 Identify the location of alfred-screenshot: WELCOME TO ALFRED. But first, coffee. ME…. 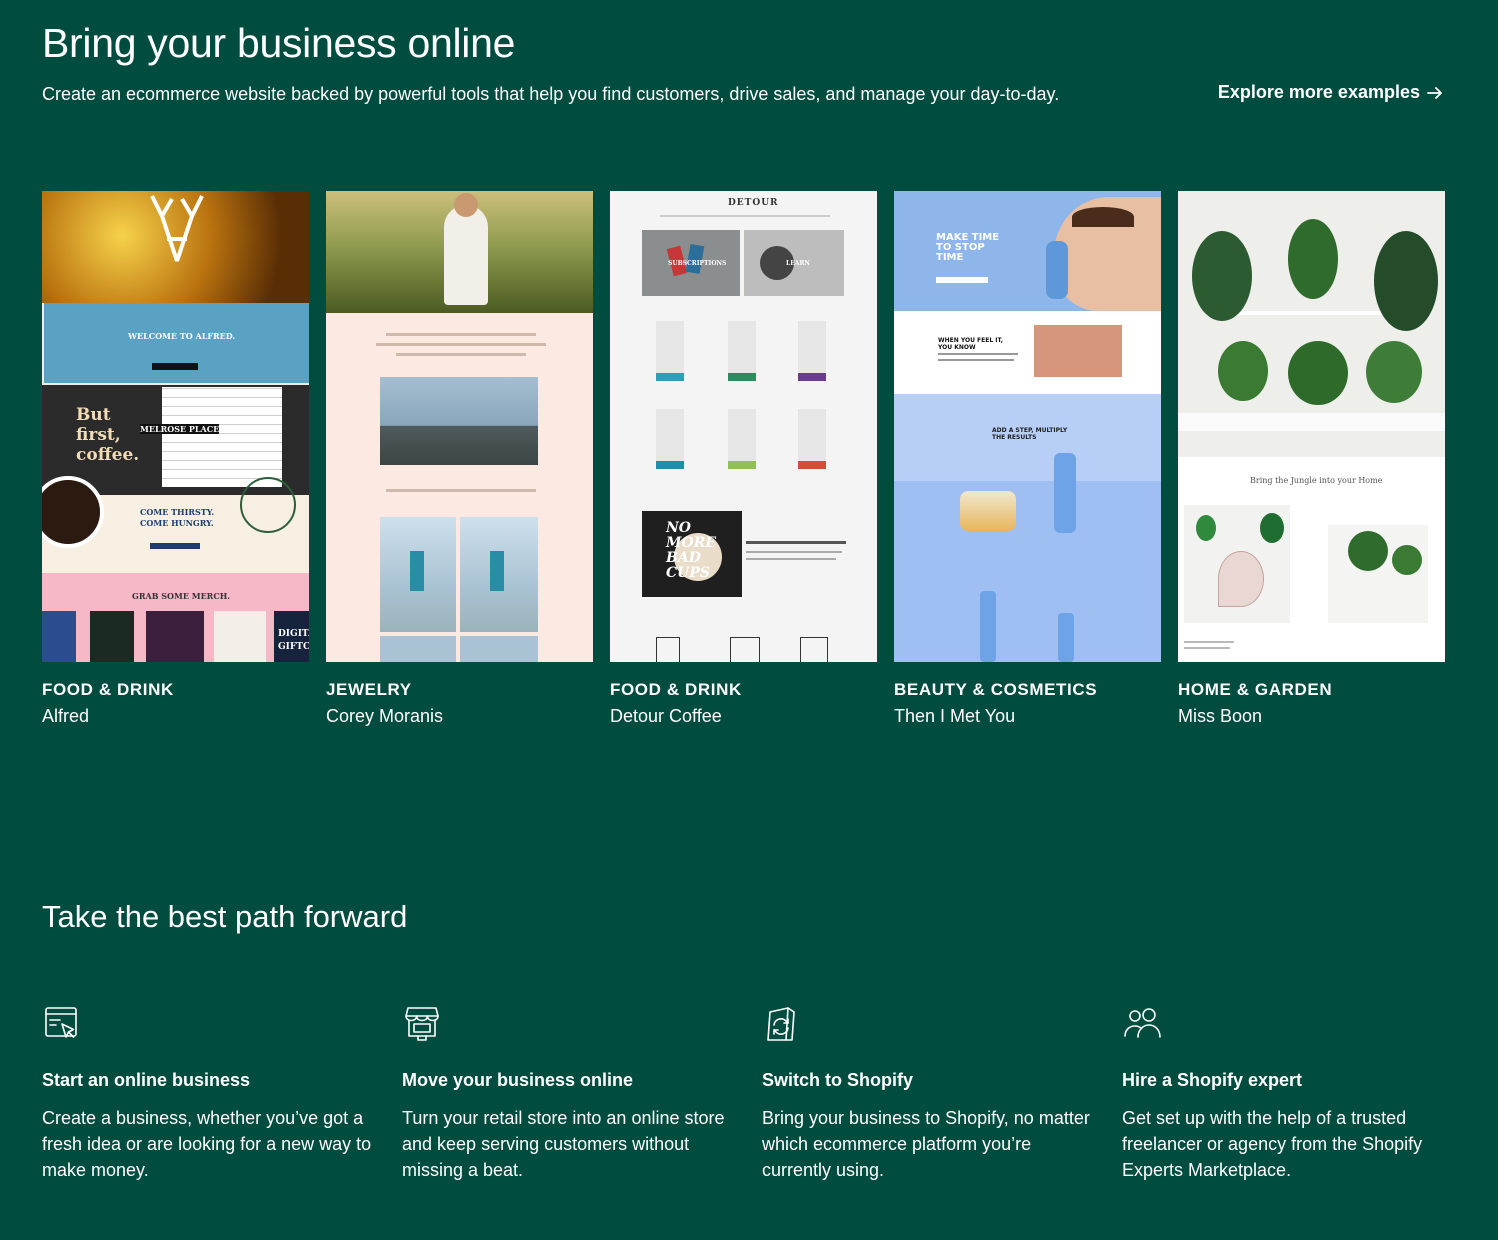
(175, 426).